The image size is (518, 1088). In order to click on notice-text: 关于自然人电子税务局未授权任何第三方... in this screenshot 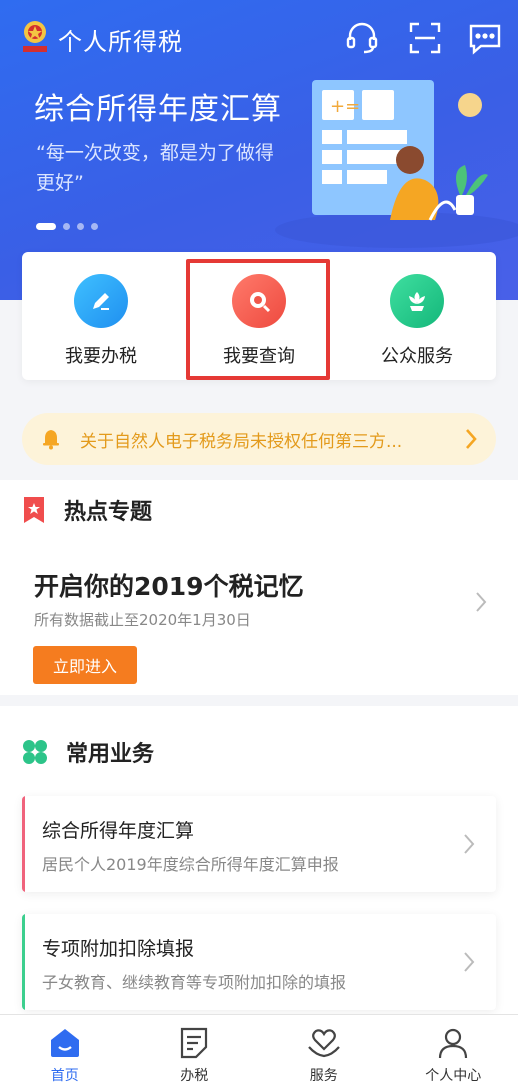, I will do `click(241, 441)`.